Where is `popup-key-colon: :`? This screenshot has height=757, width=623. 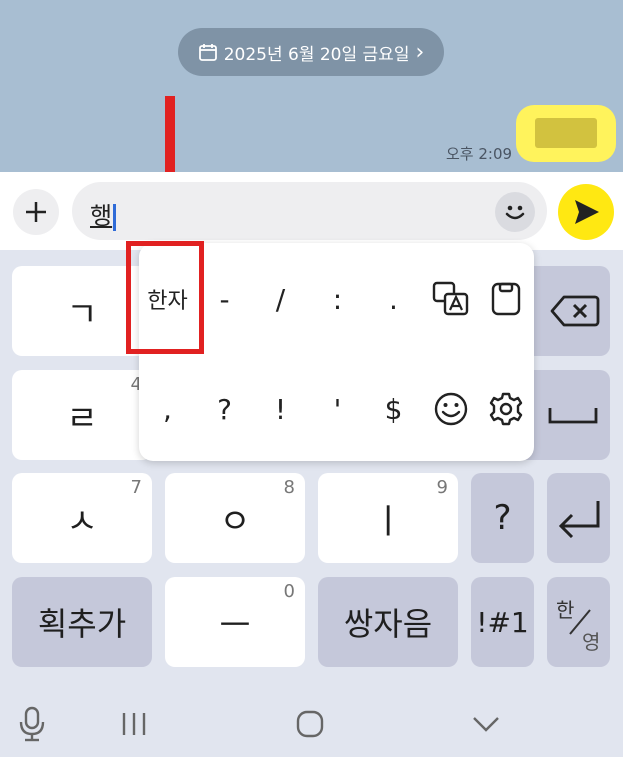 popup-key-colon: : is located at coordinates (337, 299).